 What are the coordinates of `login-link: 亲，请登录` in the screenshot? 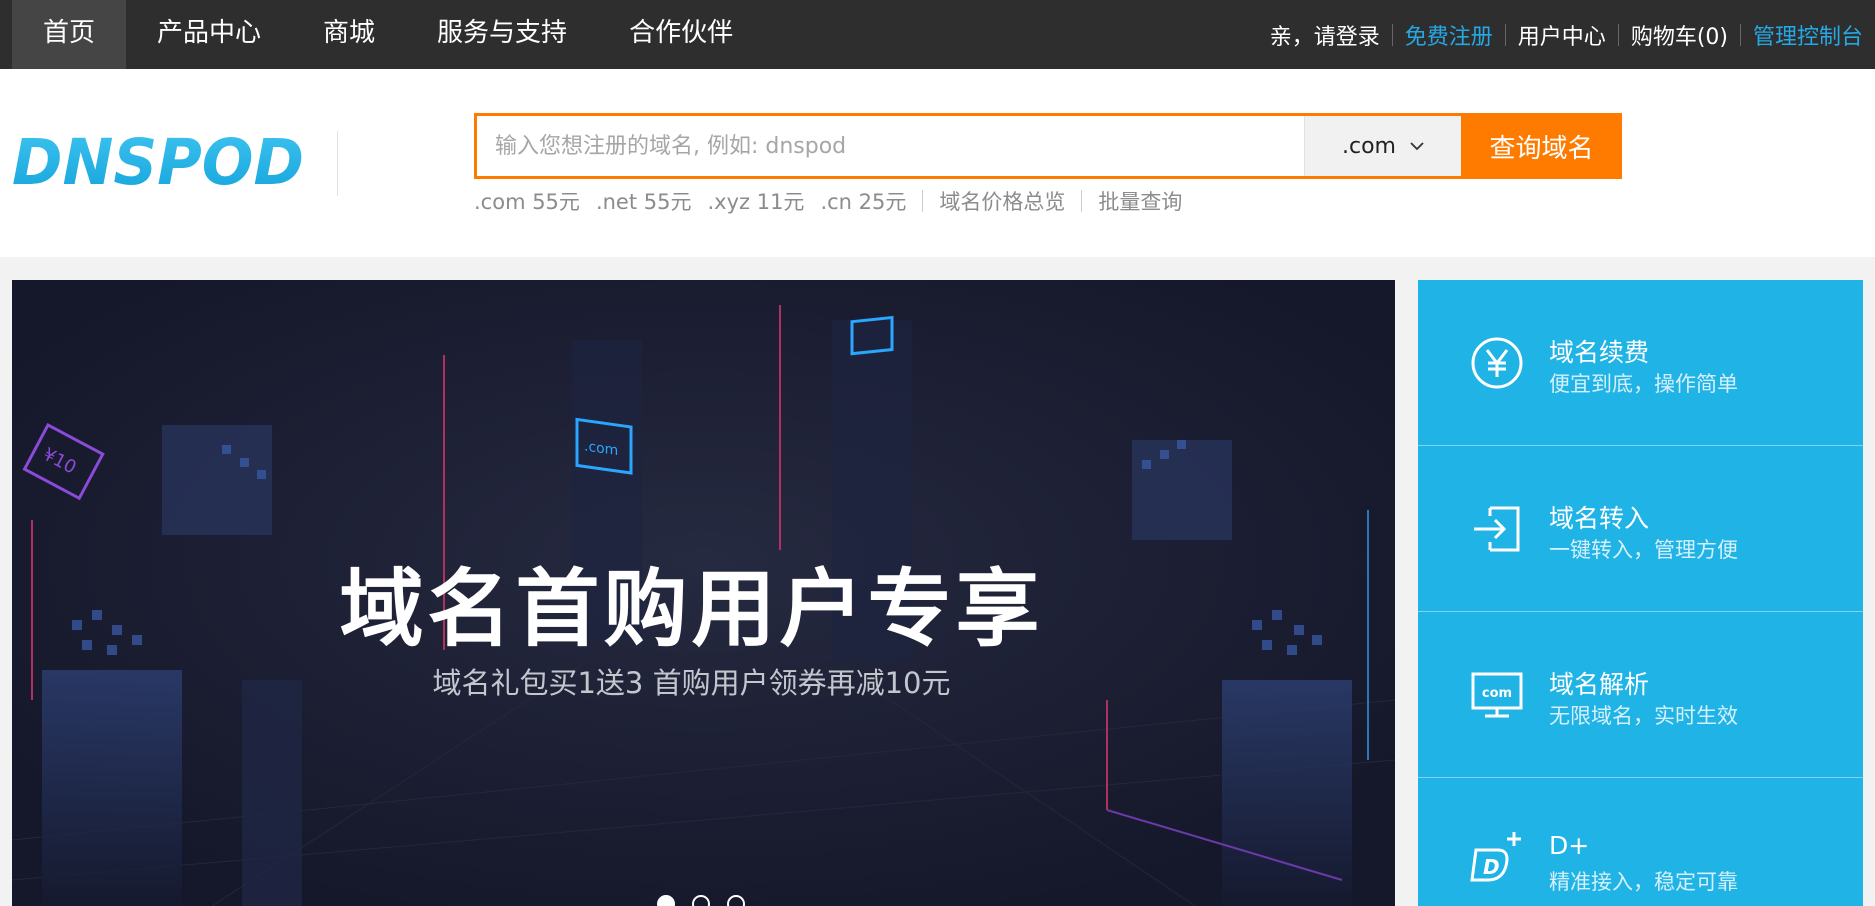 It's located at (1325, 35).